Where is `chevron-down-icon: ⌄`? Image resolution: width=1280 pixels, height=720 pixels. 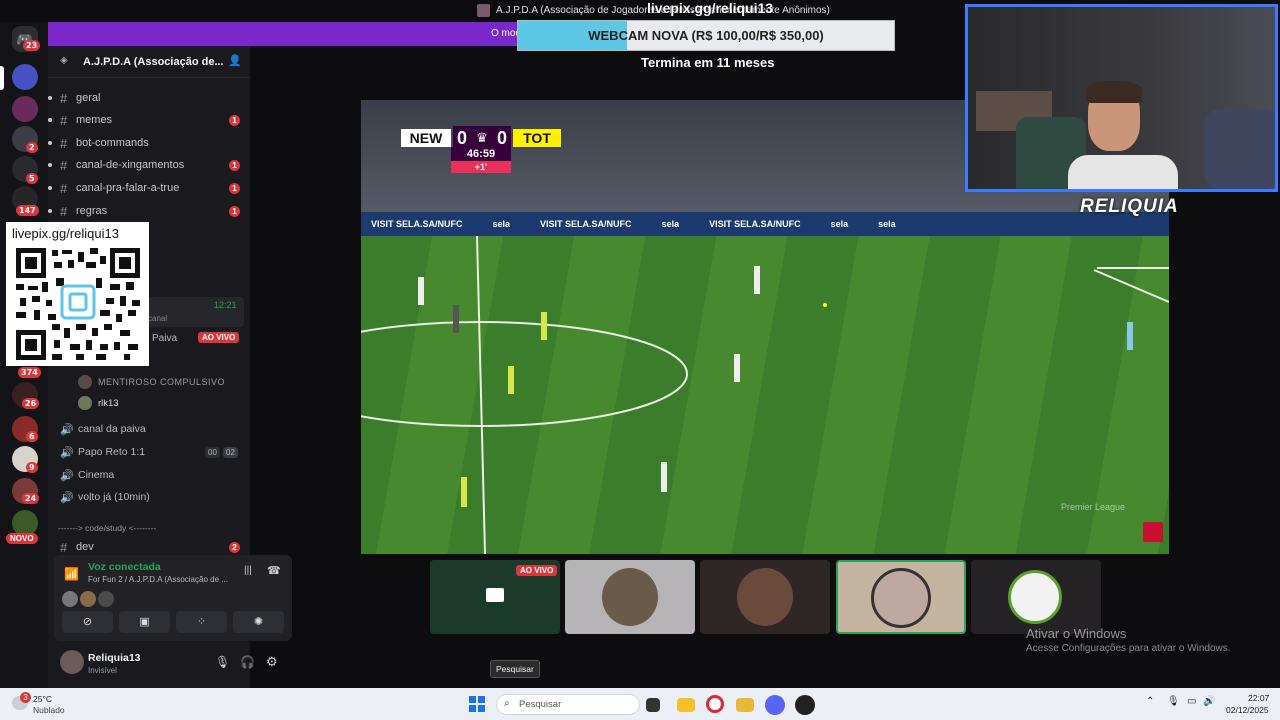 chevron-down-icon: ⌄ is located at coordinates (212, 60).